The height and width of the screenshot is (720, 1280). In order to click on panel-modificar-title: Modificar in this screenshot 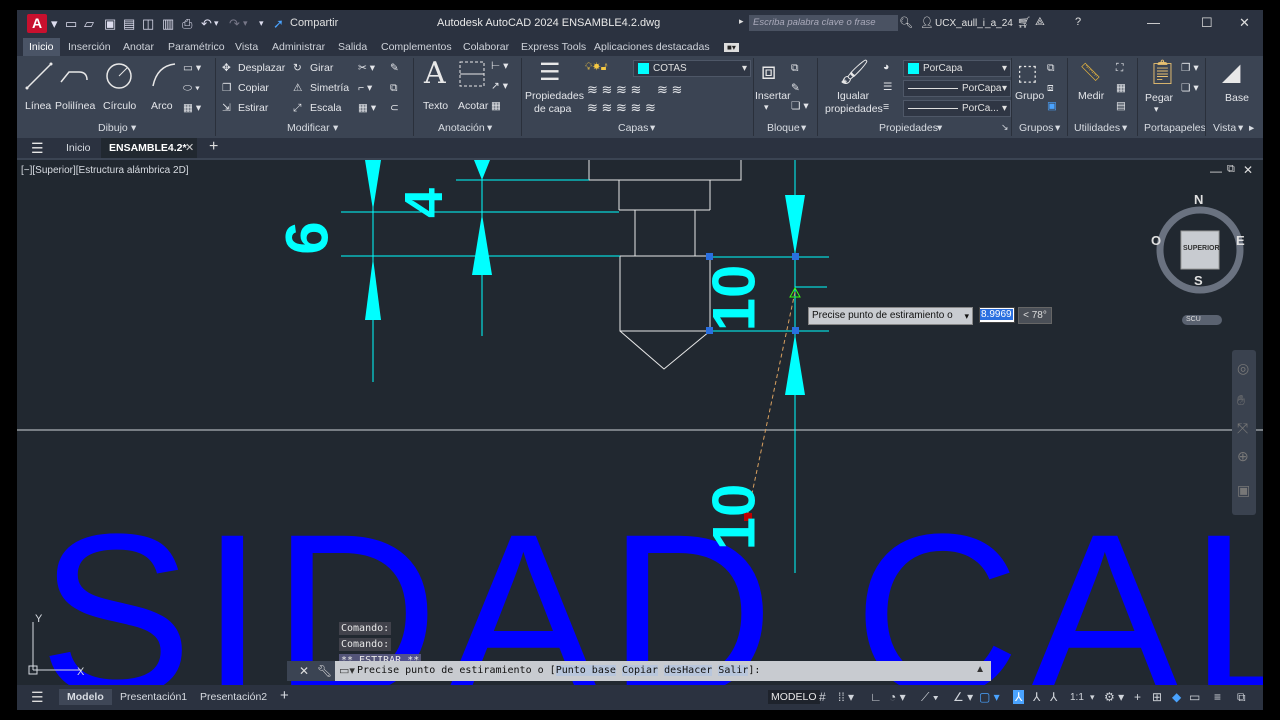, I will do `click(308, 128)`.